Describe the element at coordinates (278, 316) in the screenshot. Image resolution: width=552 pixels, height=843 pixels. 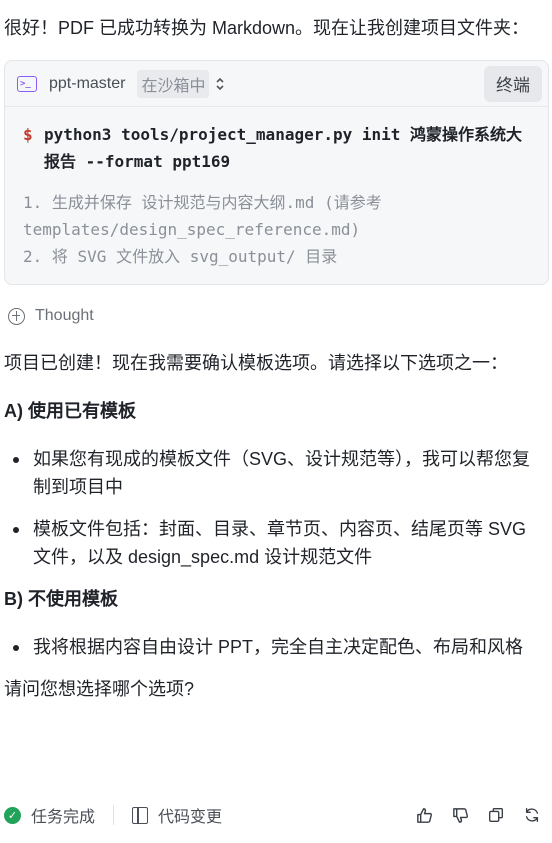
I see `thought-toggle: Thought` at that location.